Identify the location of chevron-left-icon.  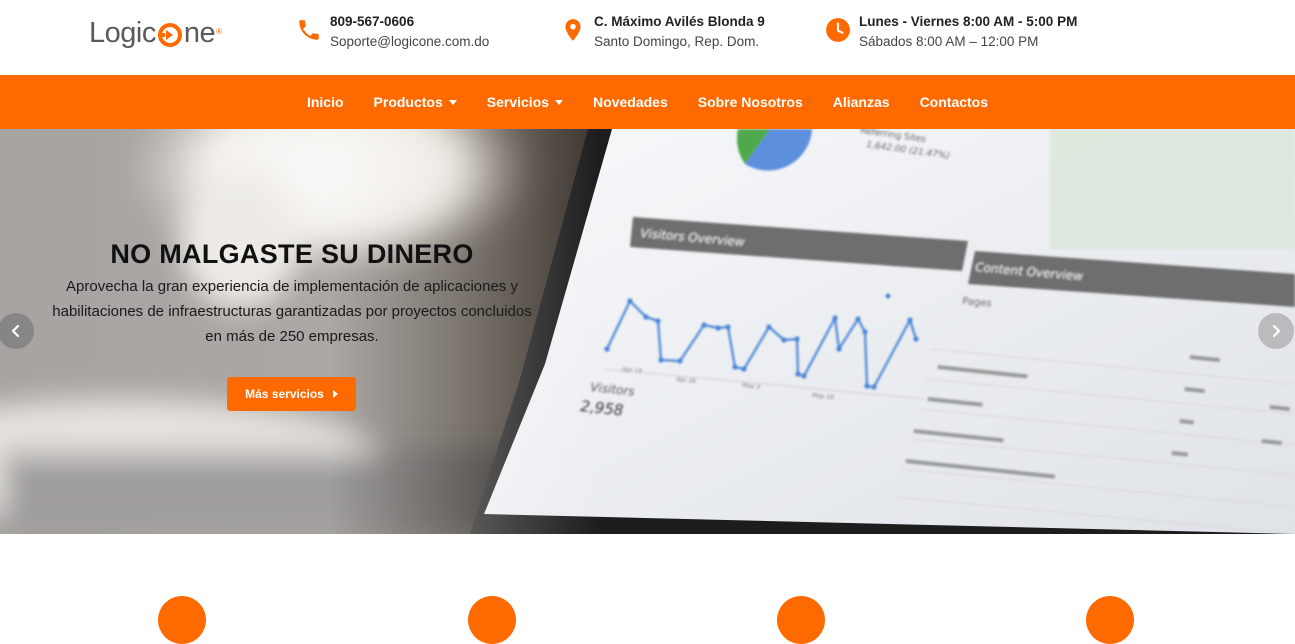
(15, 331).